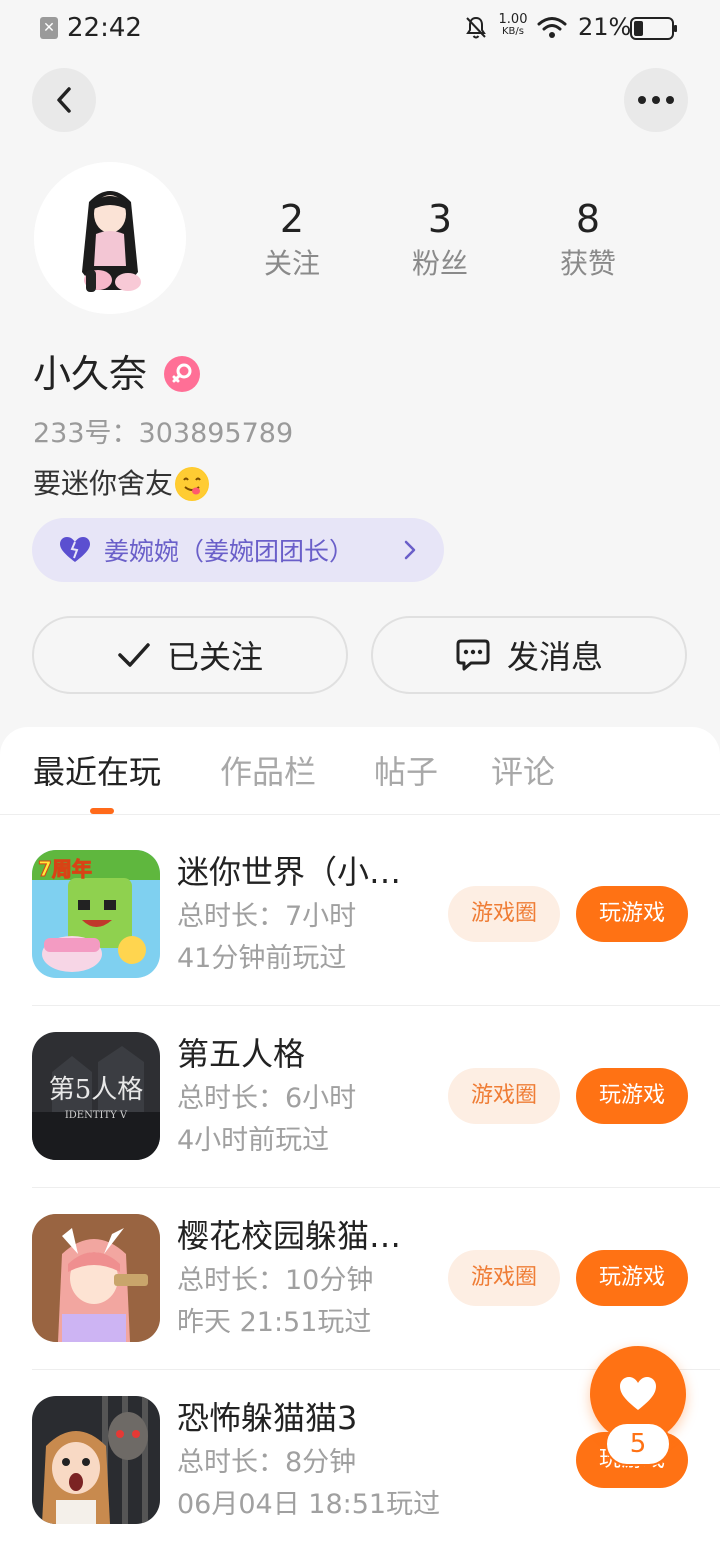  What do you see at coordinates (376, 915) in the screenshot?
I see `game-row: 7周年 迷你世界（小… 总时长：7小时 41分钟前玩过 游戏圈 玩游戏` at bounding box center [376, 915].